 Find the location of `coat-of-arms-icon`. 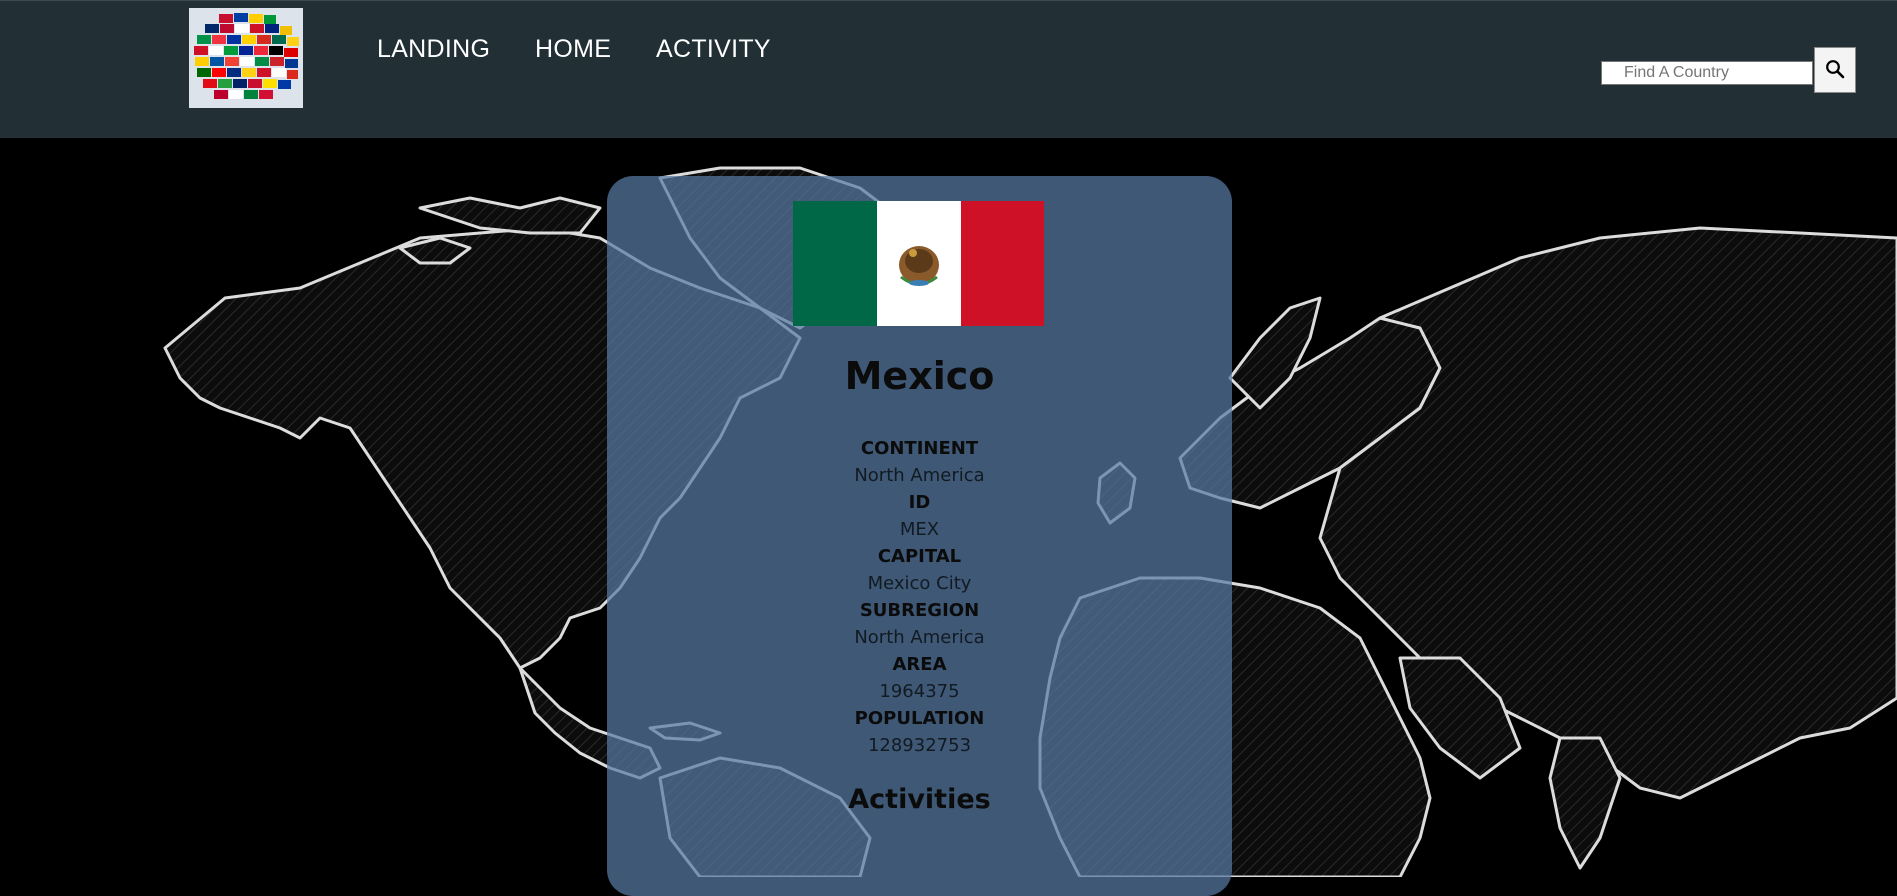

coat-of-arms-icon is located at coordinates (918, 266).